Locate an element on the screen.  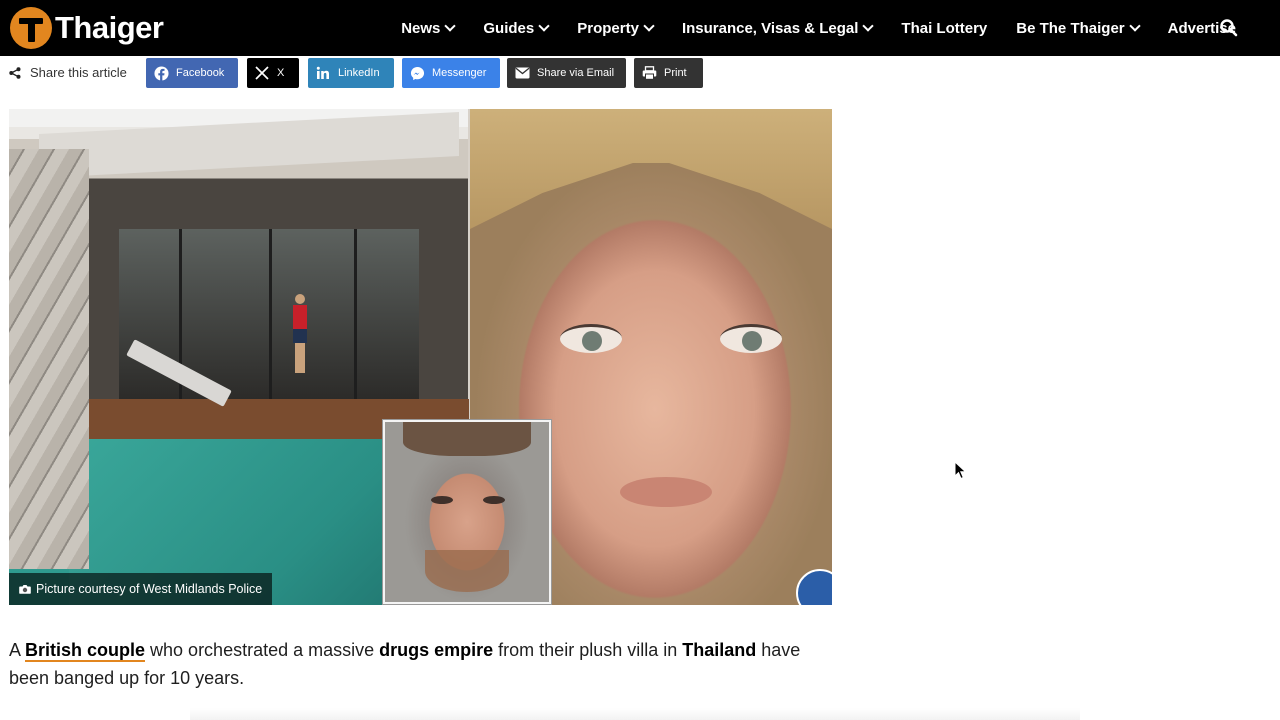
linkedin-icon is located at coordinates (323, 73).